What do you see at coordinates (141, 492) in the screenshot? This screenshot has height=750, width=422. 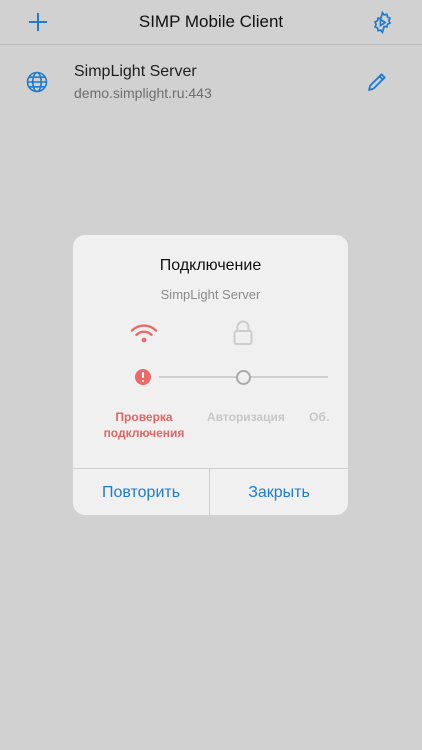 I see `retry-button: Повторить` at bounding box center [141, 492].